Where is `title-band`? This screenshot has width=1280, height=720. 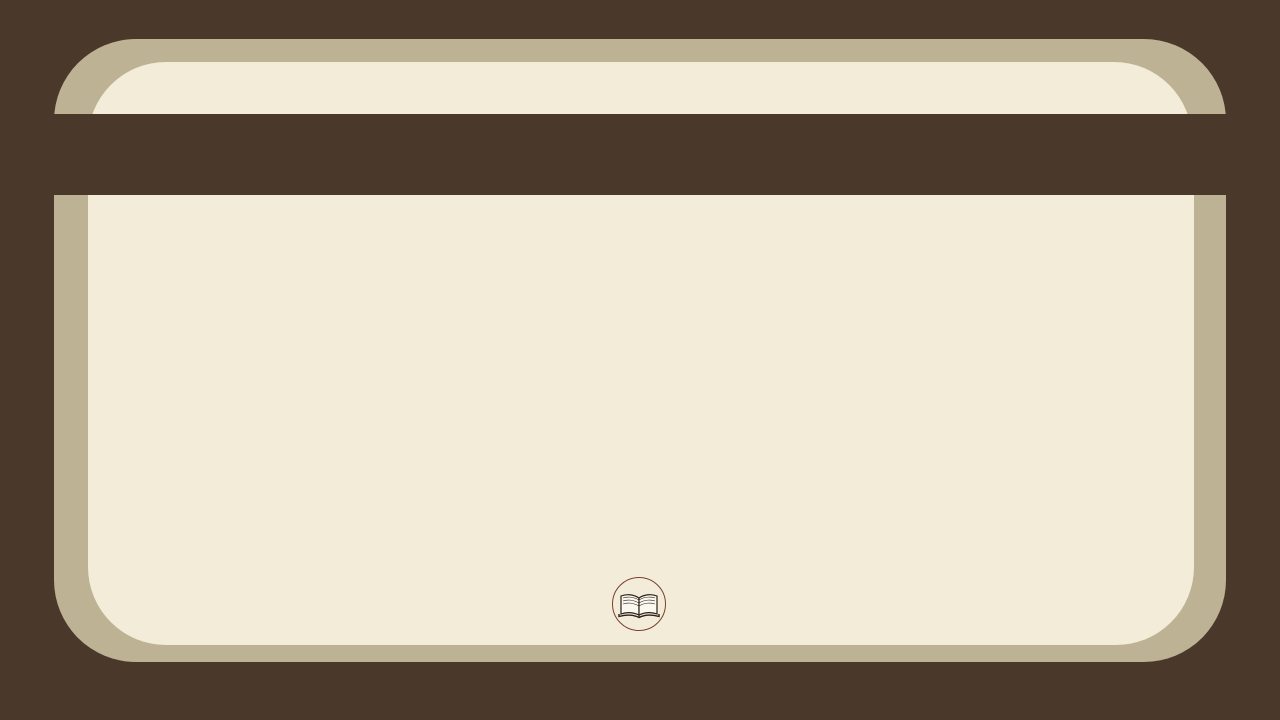
title-band is located at coordinates (640, 154).